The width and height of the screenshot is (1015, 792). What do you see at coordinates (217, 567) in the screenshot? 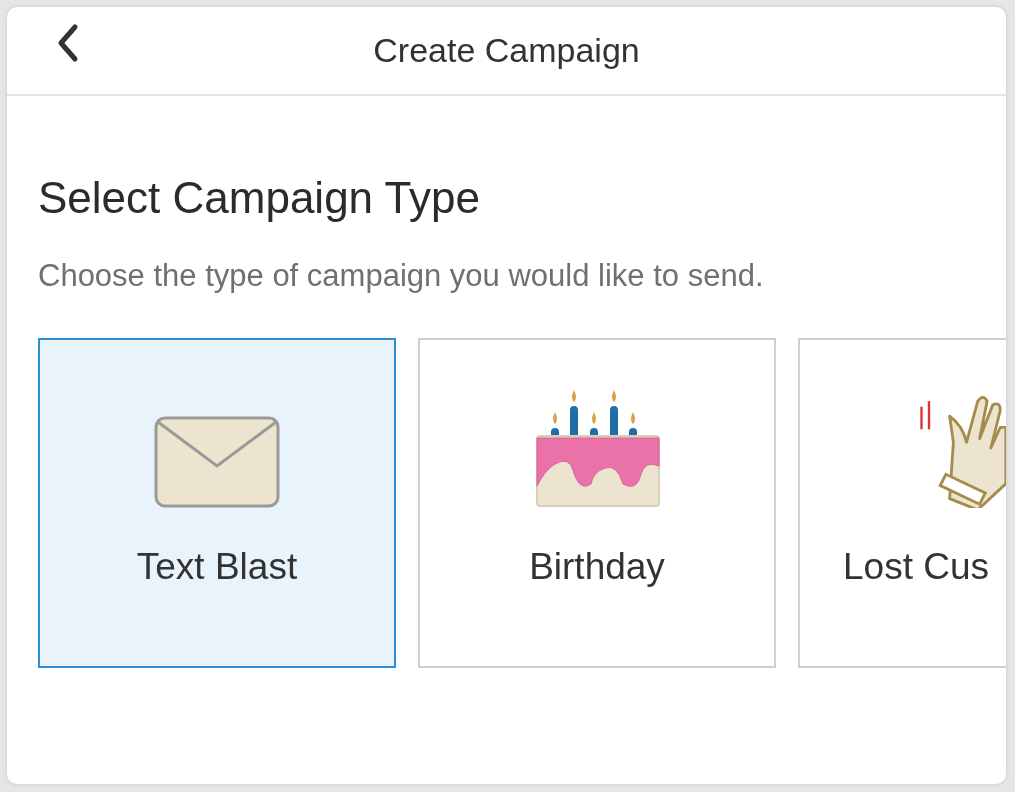
I see `card-label: Text Blast` at bounding box center [217, 567].